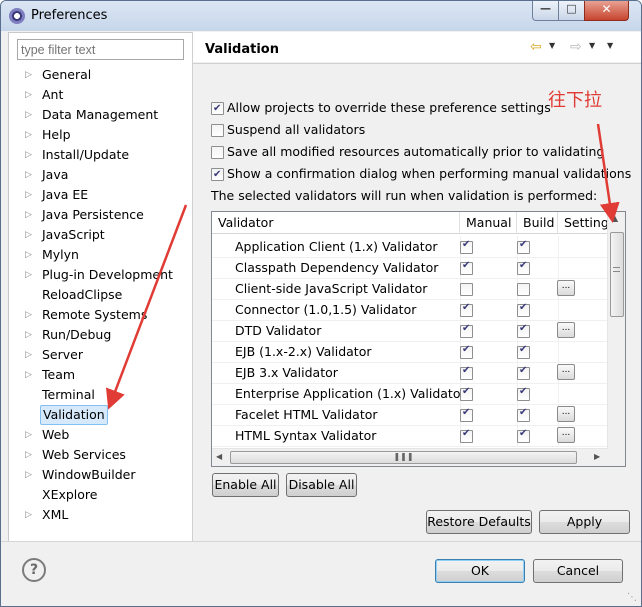 Image resolution: width=642 pixels, height=607 pixels. Describe the element at coordinates (321, 16) in the screenshot. I see `title-bar: Preferences — □ ✕` at that location.